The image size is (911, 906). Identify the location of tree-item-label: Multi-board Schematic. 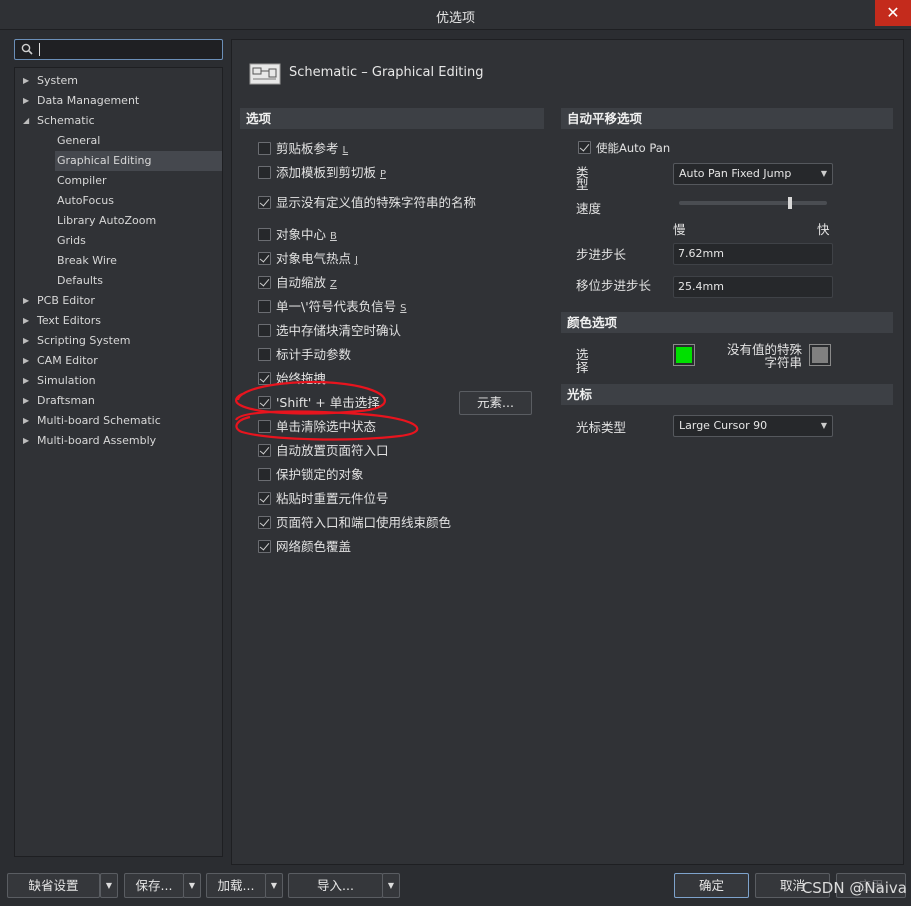
(99, 420).